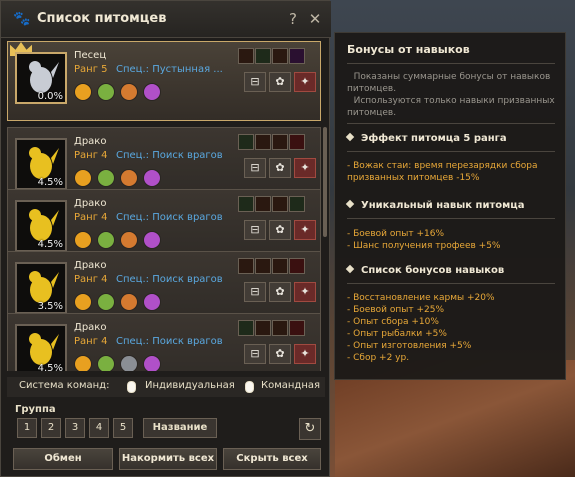  I want to click on help-button: ?, so click(293, 19).